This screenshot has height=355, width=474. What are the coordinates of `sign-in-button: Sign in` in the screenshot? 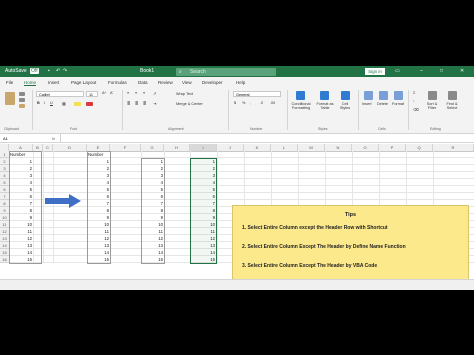 It's located at (375, 71).